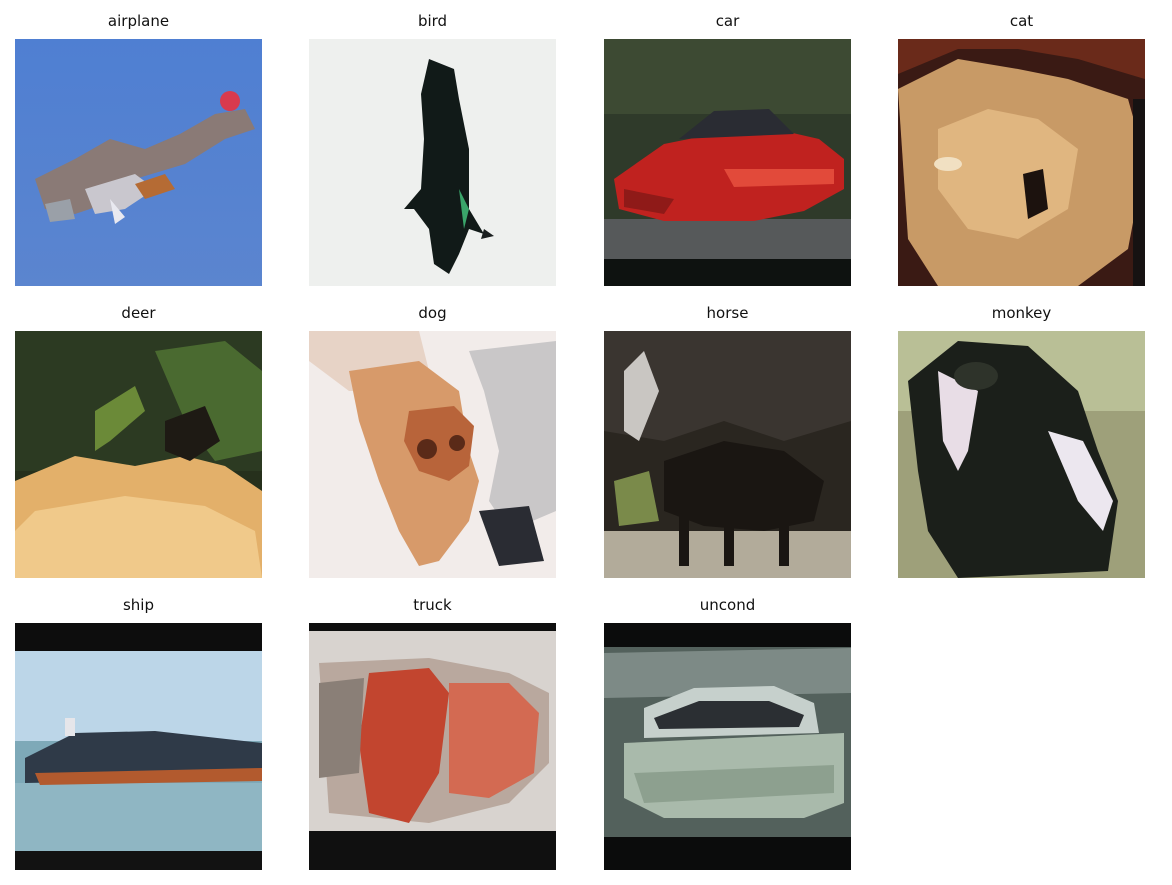  Describe the element at coordinates (432, 605) in the screenshot. I see `panel-title: truck` at that location.